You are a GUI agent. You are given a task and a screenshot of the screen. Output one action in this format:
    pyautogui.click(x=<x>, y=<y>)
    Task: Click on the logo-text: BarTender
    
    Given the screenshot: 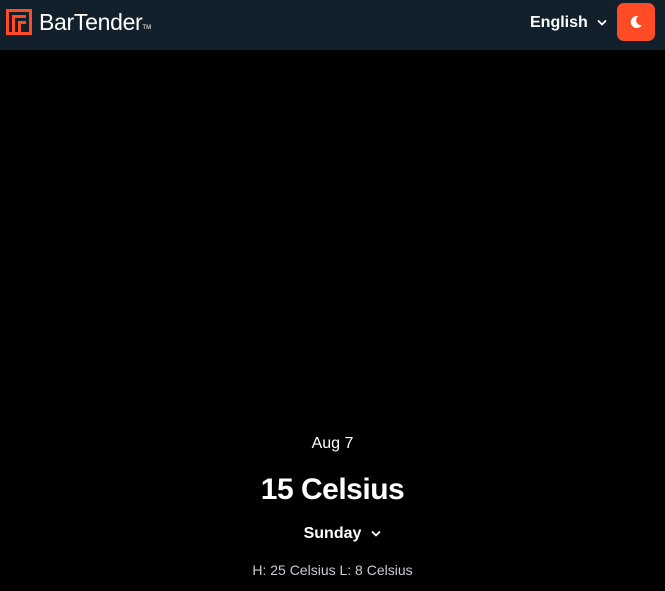 What is the action you would take?
    pyautogui.click(x=91, y=22)
    